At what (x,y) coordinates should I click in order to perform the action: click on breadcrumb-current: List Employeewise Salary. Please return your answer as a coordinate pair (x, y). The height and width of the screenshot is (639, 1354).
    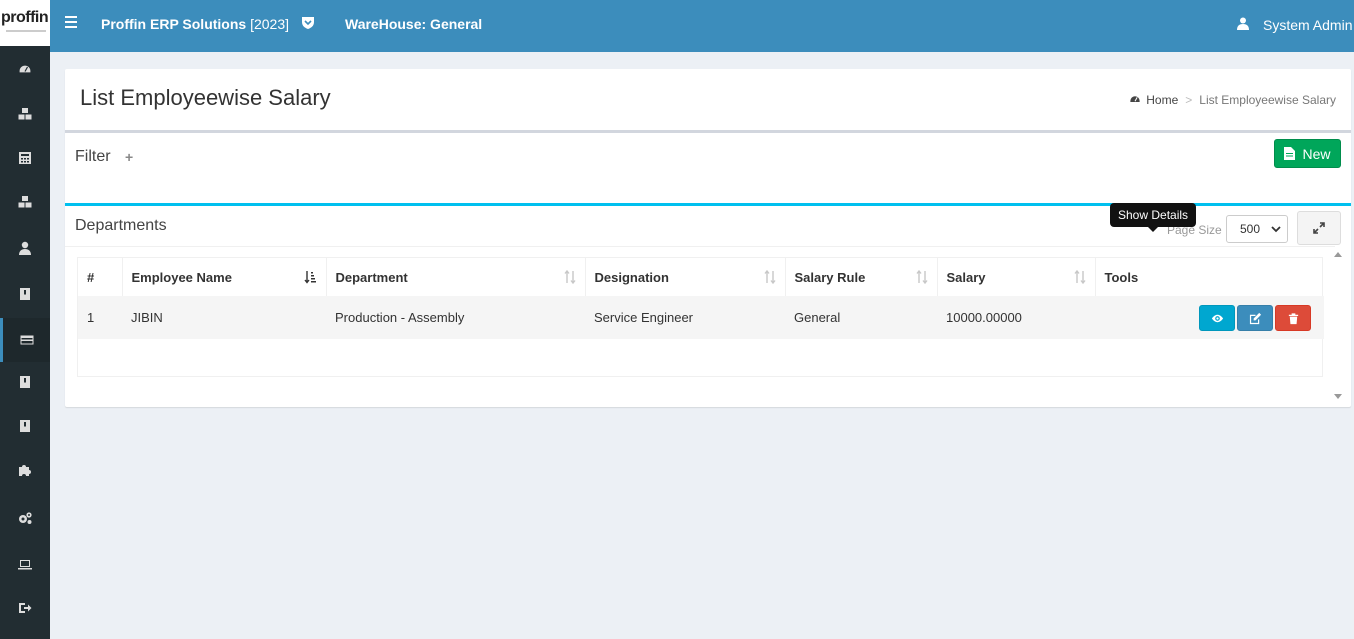
    Looking at the image, I should click on (1267, 100).